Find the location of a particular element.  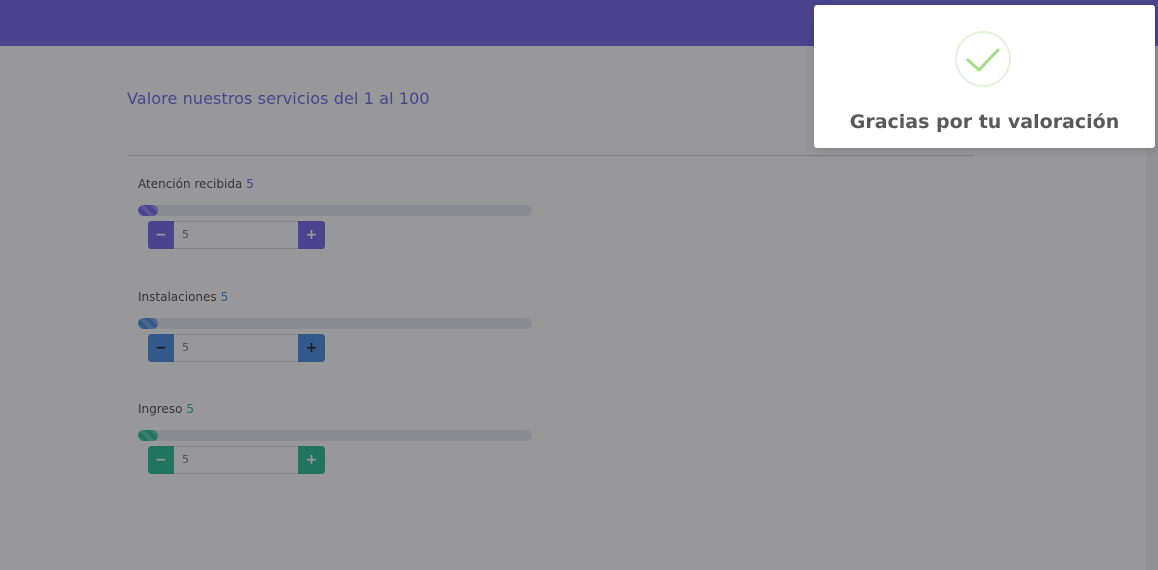

toast-title: Gracias por tu valoración is located at coordinates (984, 122).